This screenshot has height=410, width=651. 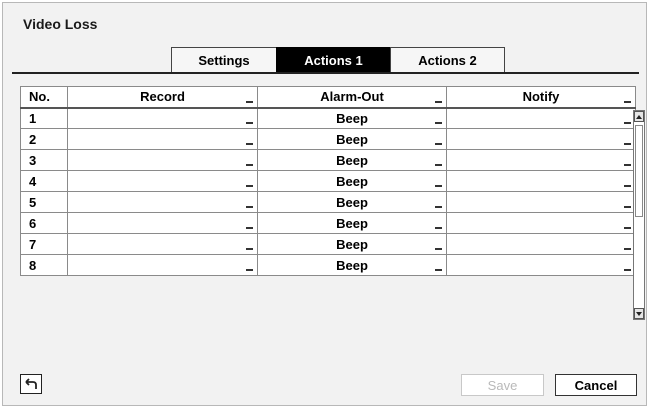 I want to click on row-number: 4, so click(x=44, y=181).